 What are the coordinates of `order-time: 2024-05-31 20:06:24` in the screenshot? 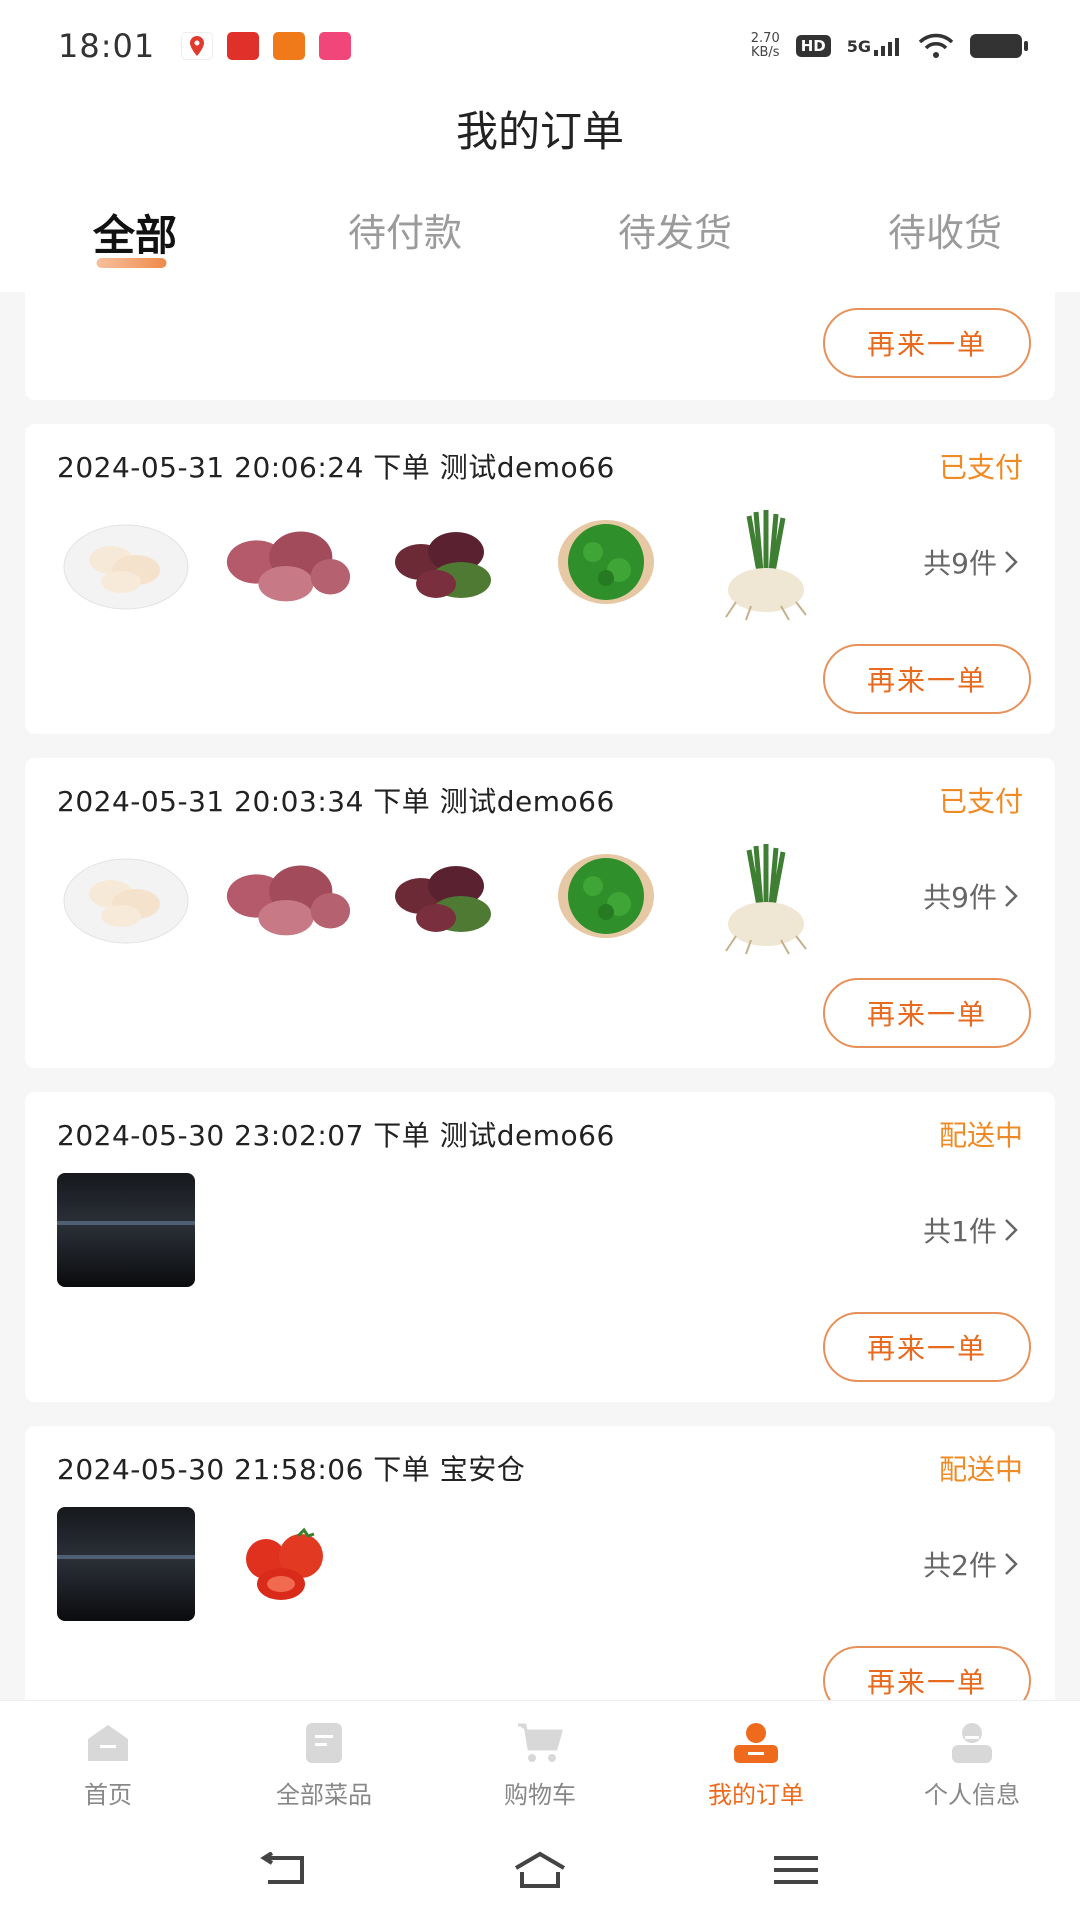 It's located at (210, 467).